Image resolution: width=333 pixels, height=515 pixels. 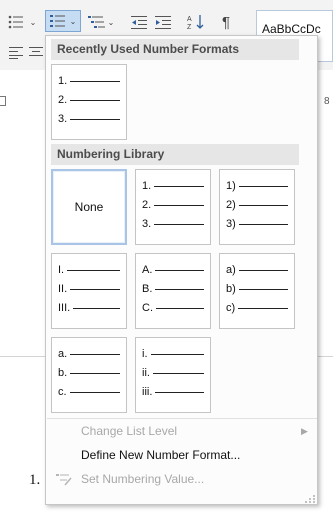 What do you see at coordinates (147, 308) in the screenshot?
I see `list-marker: C.` at bounding box center [147, 308].